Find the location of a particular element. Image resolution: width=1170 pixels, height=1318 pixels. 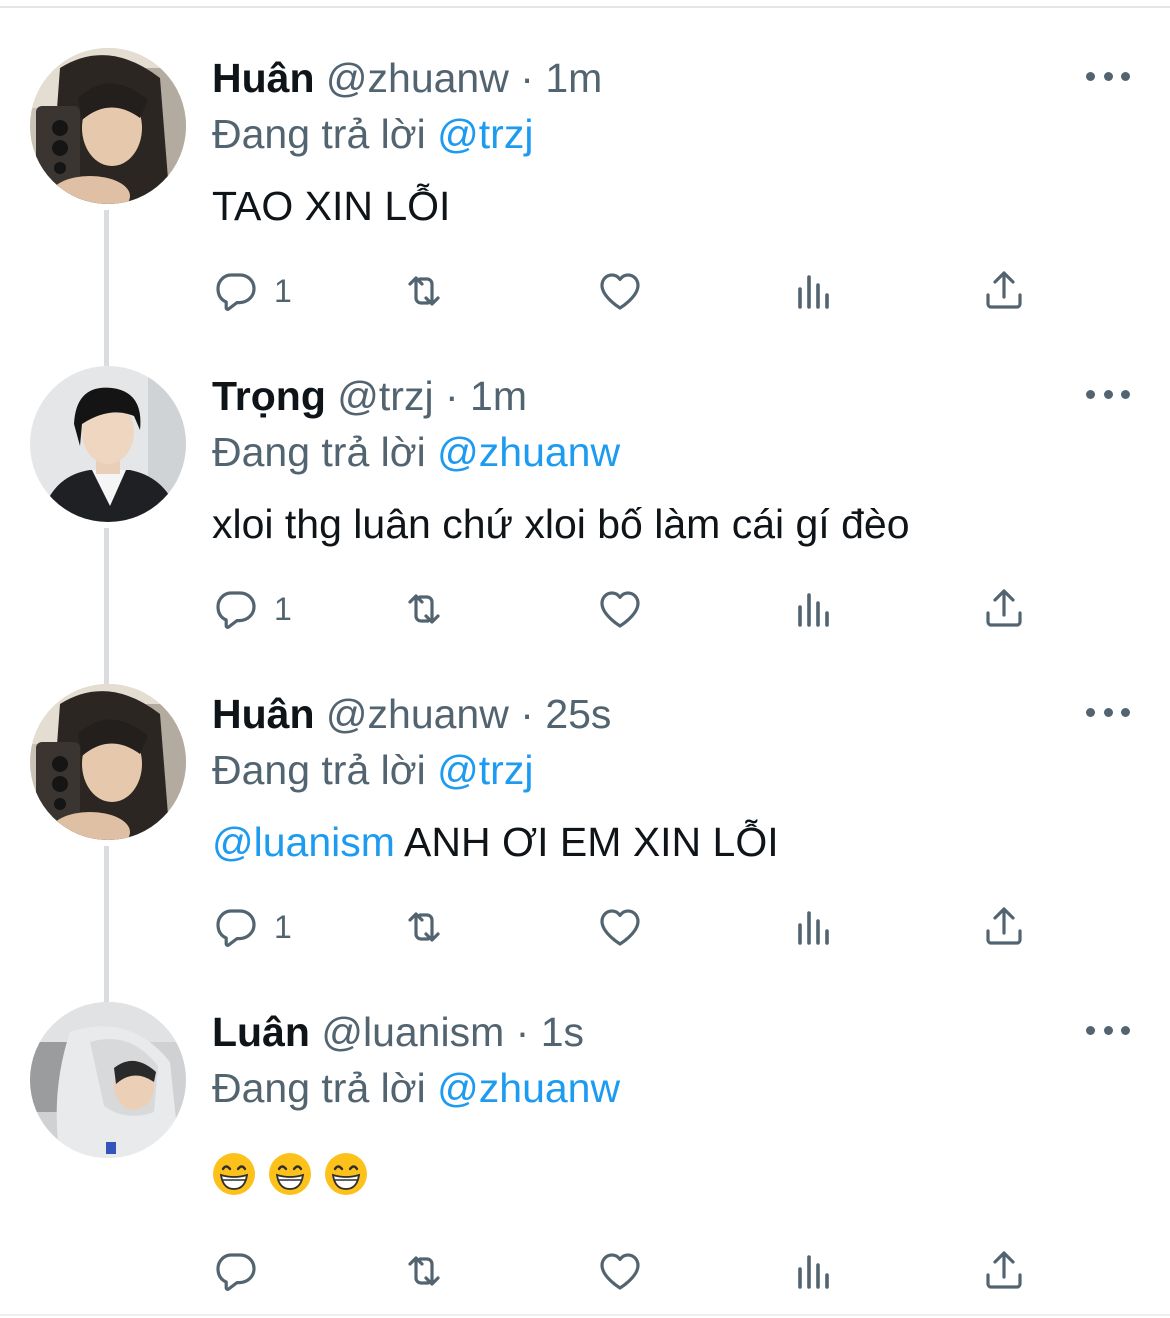

tweet-header: Luân @luanism · 1s is located at coordinates (398, 1032).